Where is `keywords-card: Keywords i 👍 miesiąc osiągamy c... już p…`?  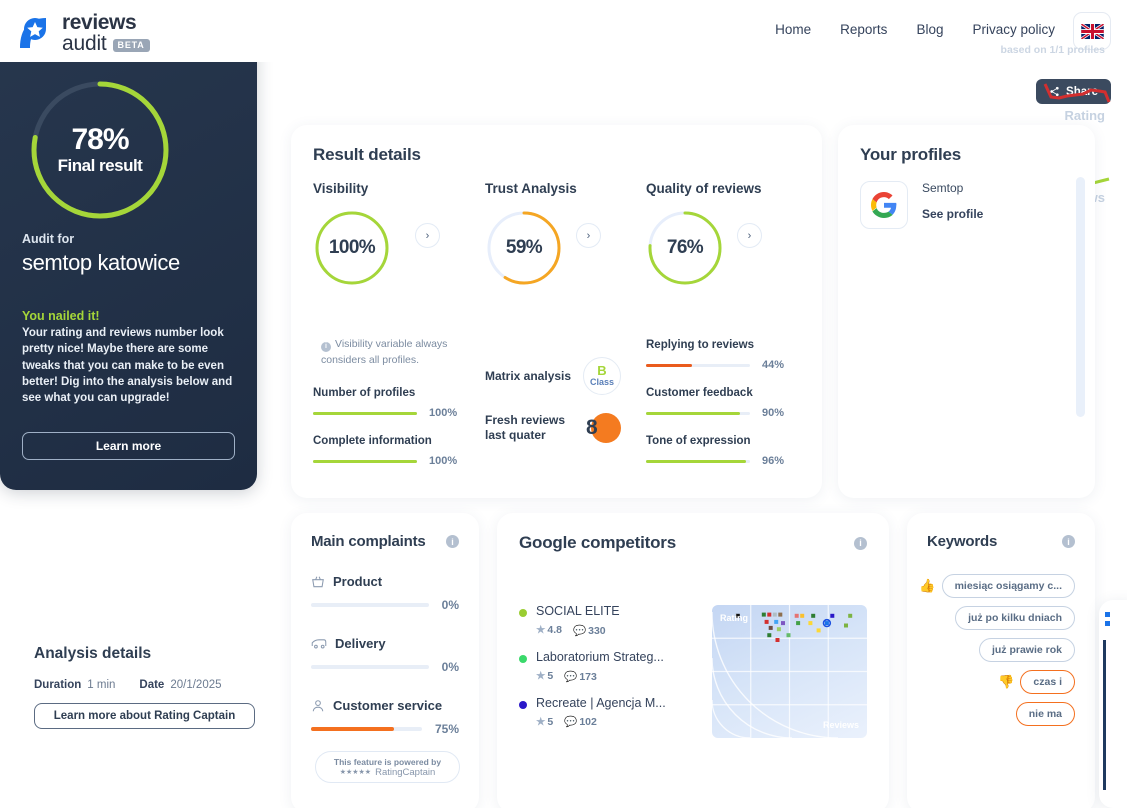
keywords-card: Keywords i 👍 miesiąc osiągamy c... już p… is located at coordinates (1001, 660).